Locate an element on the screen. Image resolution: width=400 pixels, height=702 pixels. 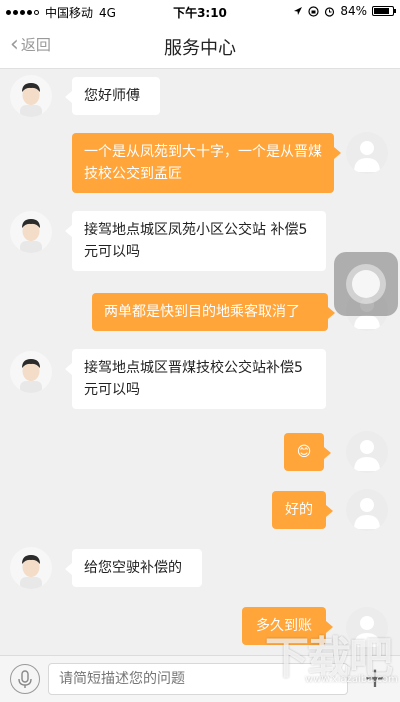
status-right: 84% is located at coordinates (344, 11).